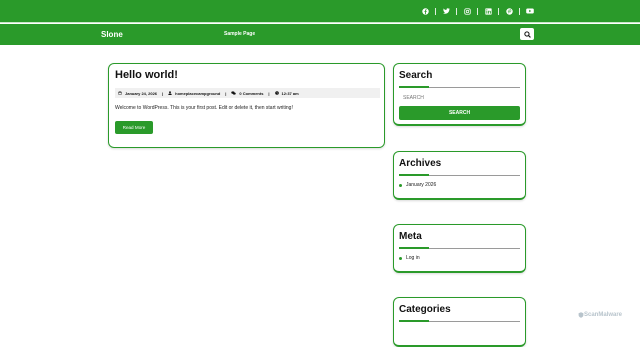  Describe the element at coordinates (233, 93) in the screenshot. I see `comments-icon` at that location.